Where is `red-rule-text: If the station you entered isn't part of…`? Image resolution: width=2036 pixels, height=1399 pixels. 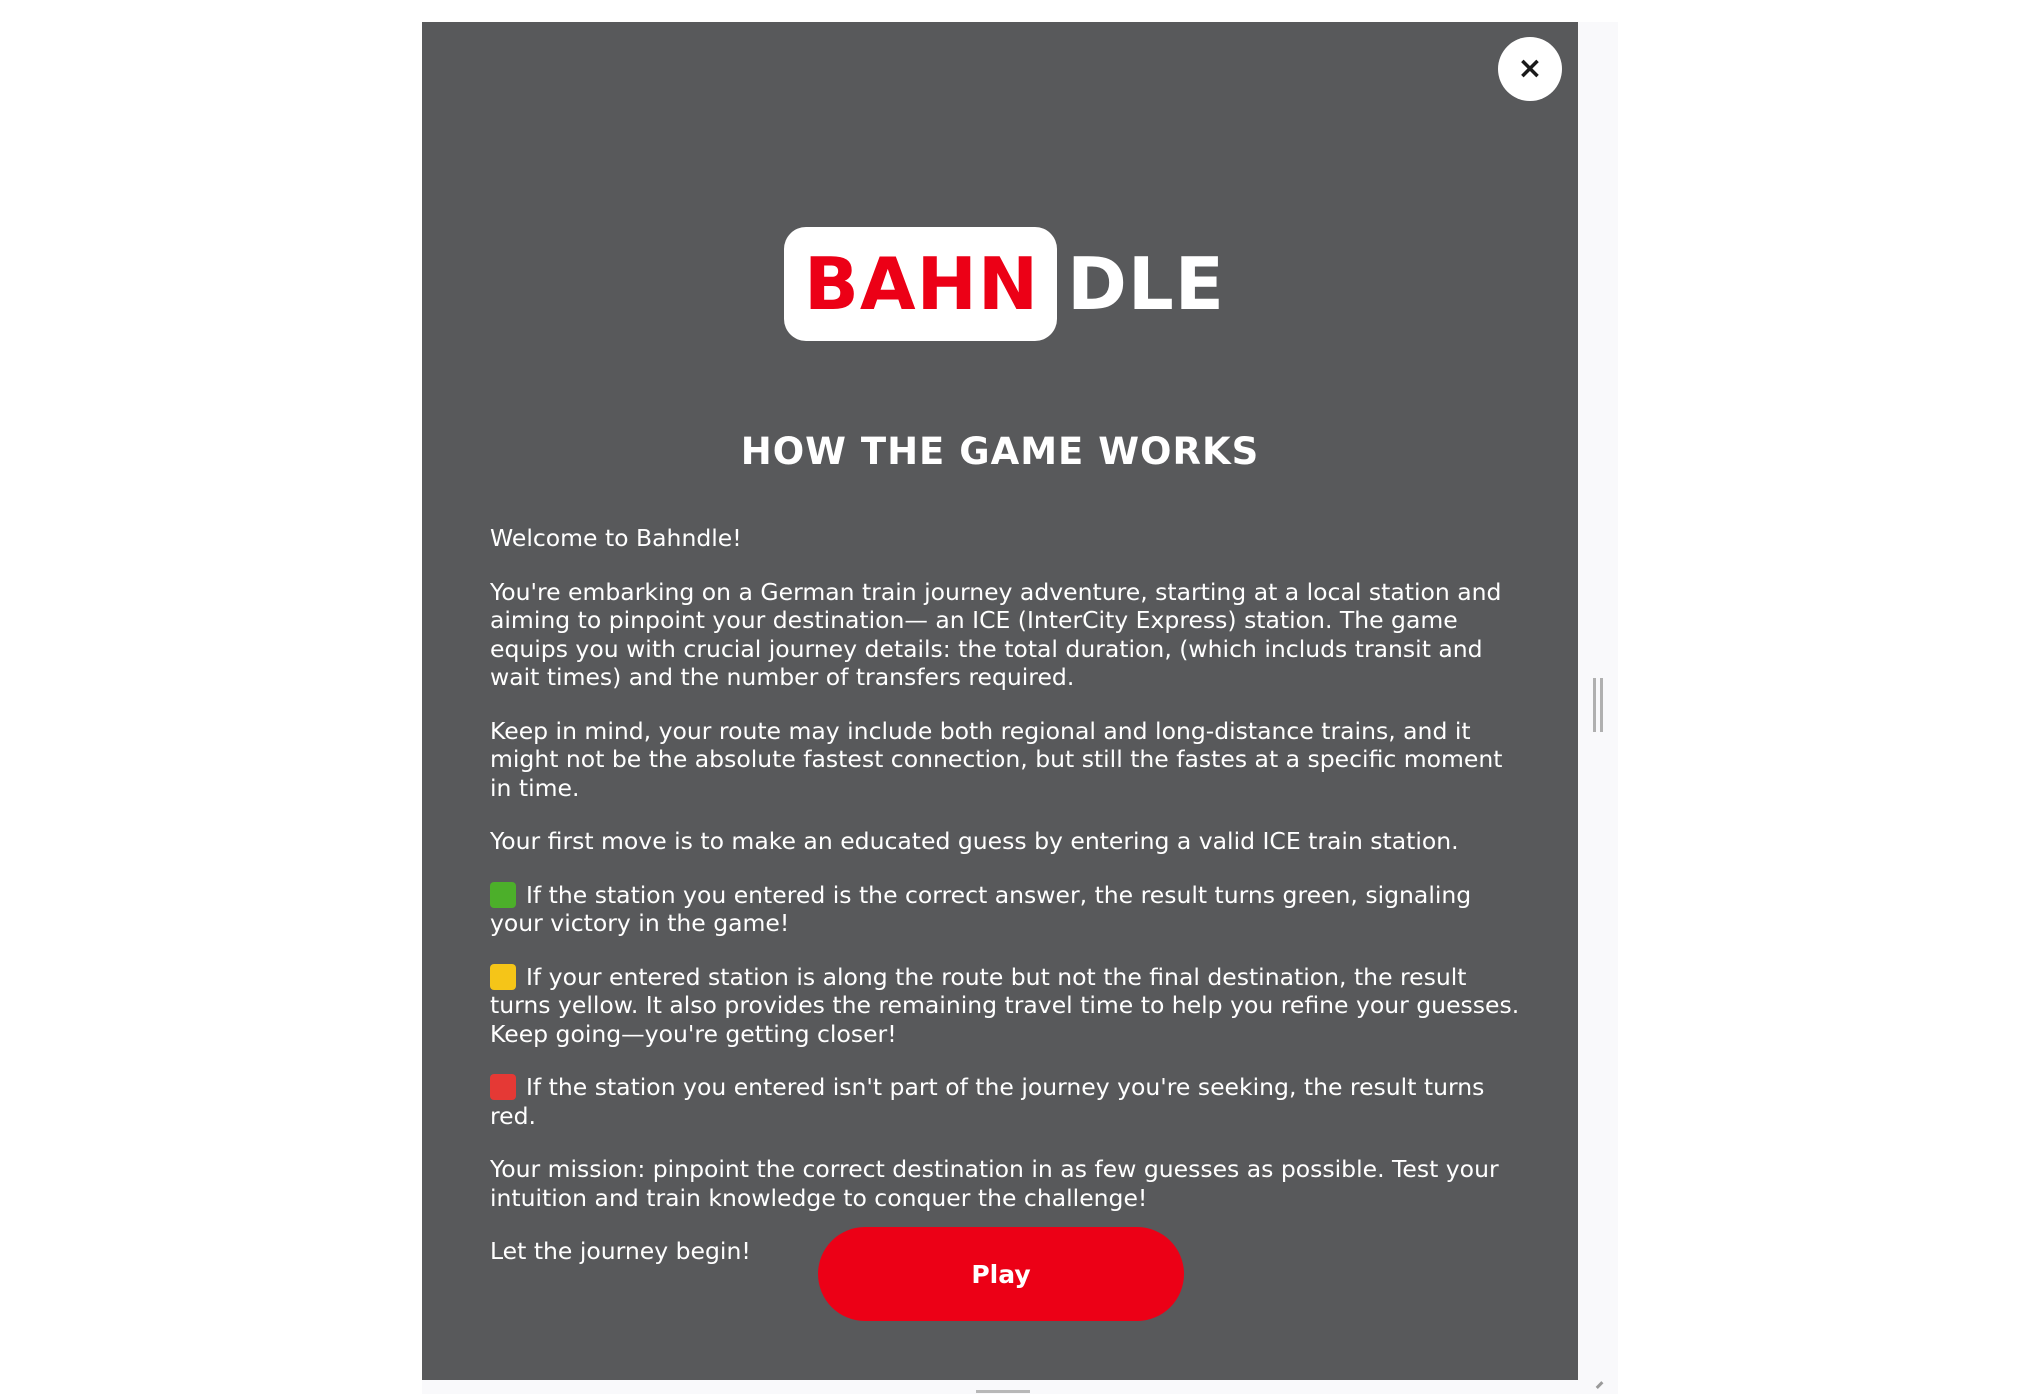 red-rule-text: If the station you entered isn't part of… is located at coordinates (987, 1101).